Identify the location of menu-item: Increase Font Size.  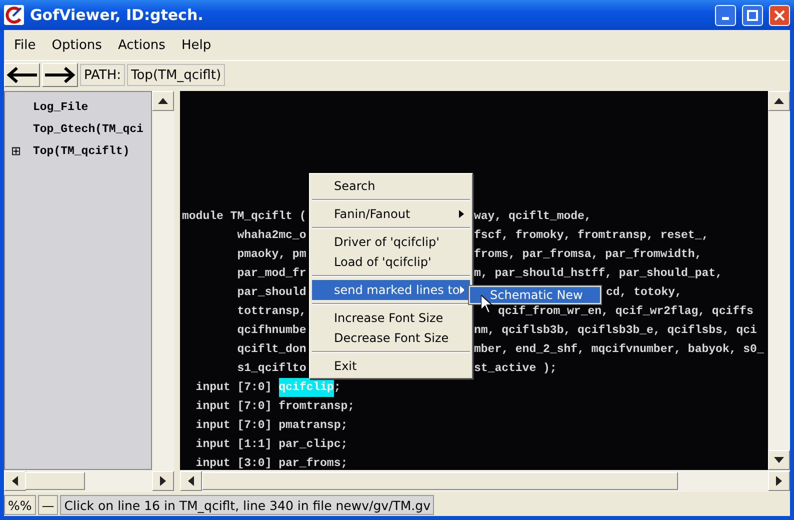
(391, 318).